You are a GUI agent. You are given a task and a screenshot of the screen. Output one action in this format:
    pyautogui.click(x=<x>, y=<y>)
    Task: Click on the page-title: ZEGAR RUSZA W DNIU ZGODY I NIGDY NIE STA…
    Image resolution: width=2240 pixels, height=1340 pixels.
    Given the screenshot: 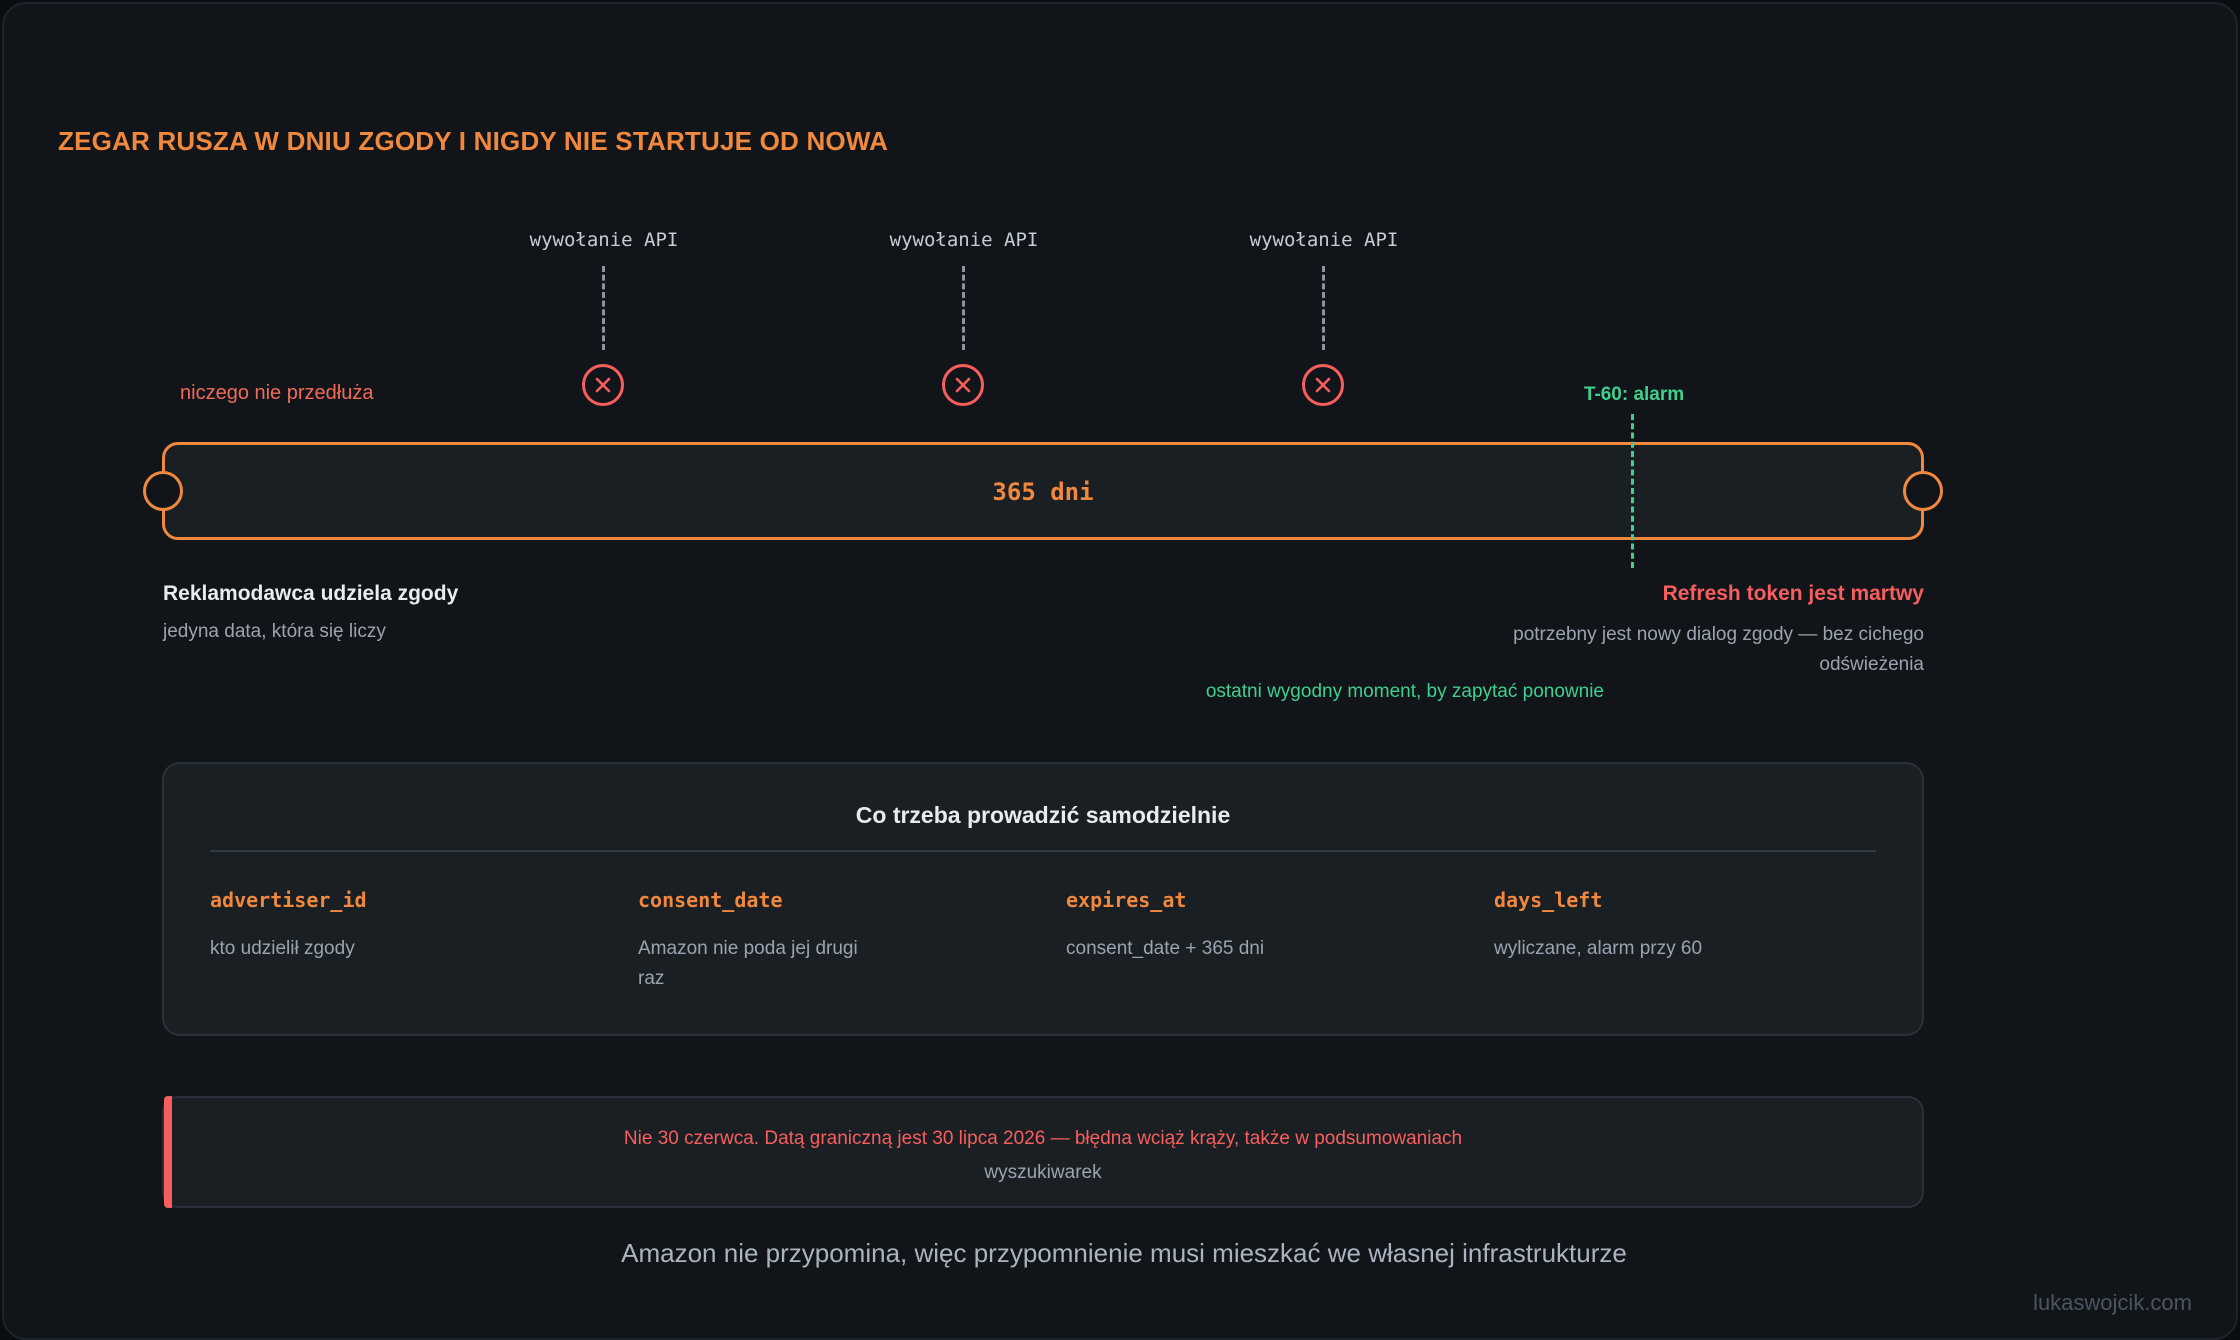 What is the action you would take?
    pyautogui.click(x=473, y=141)
    